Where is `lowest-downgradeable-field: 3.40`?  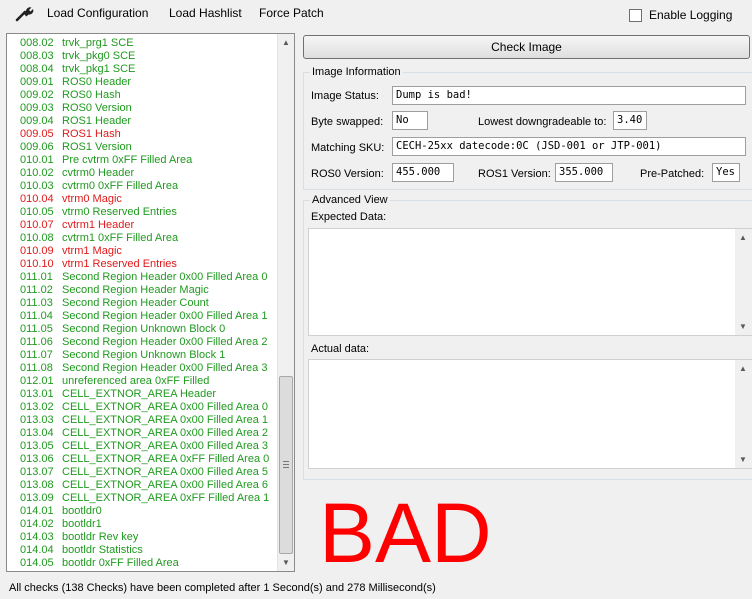 lowest-downgradeable-field: 3.40 is located at coordinates (630, 120).